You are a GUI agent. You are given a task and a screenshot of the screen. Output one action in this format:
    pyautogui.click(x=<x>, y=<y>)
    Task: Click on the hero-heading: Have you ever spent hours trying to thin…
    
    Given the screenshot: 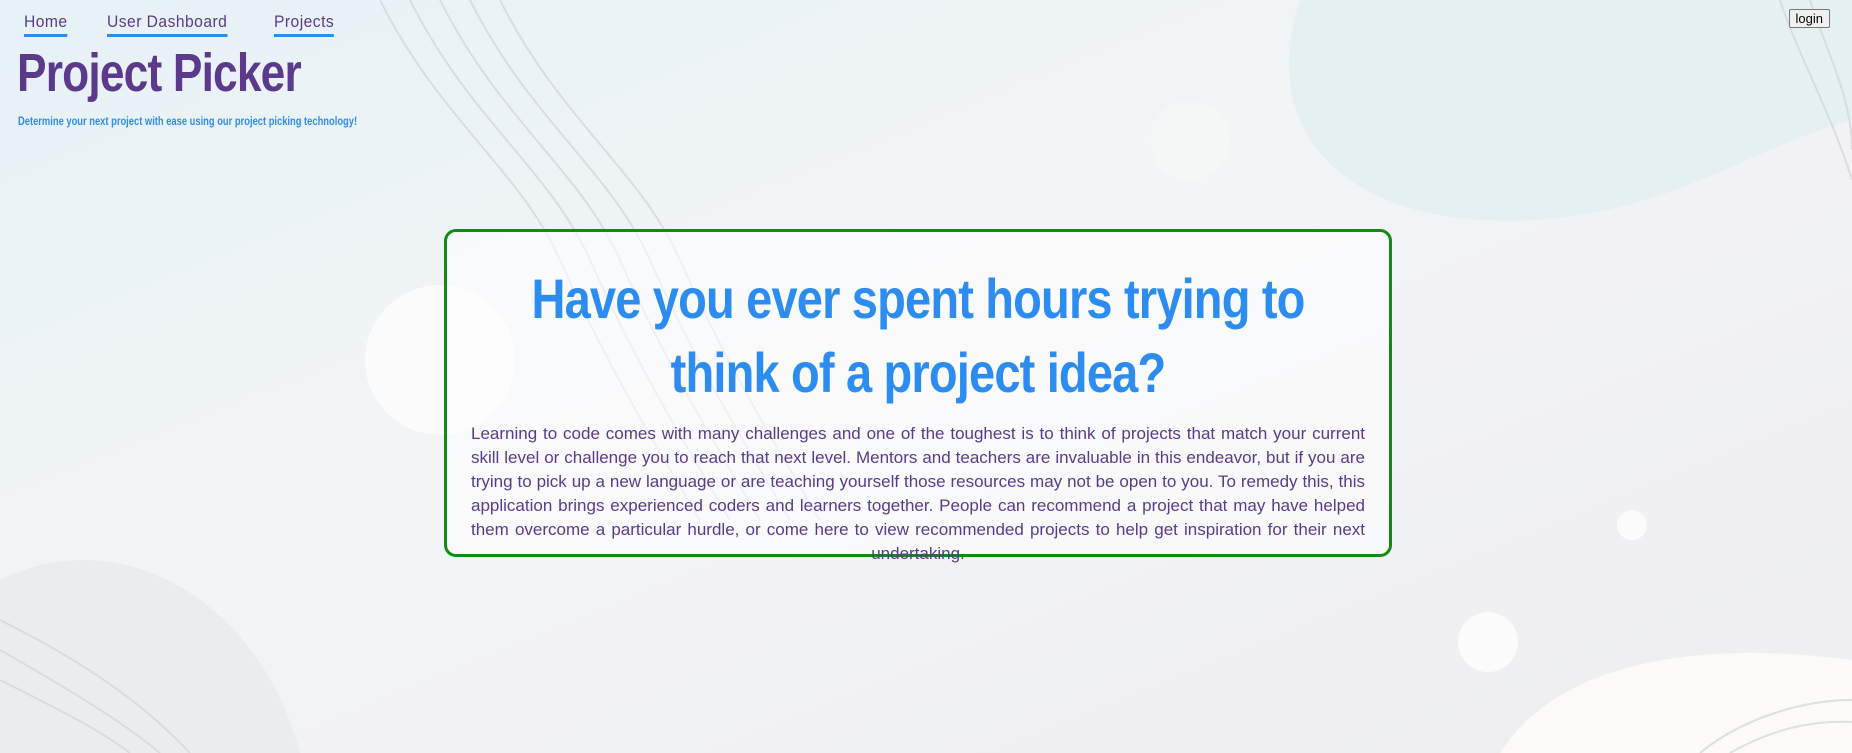 What is the action you would take?
    pyautogui.click(x=918, y=336)
    